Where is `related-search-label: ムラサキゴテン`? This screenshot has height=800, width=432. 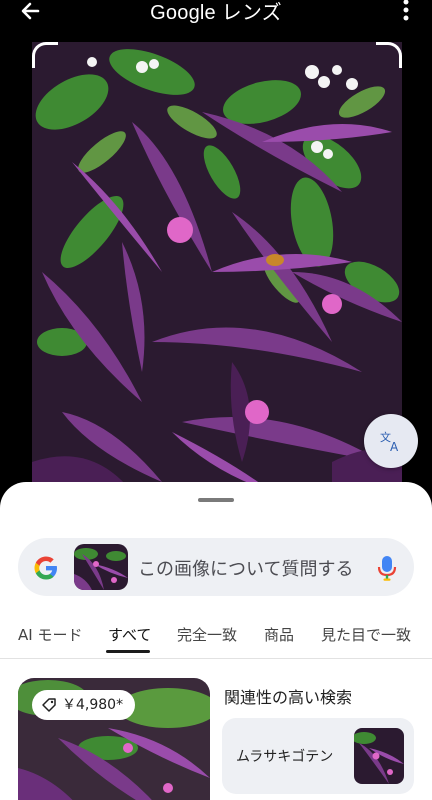
related-search-label: ムラサキゴテン is located at coordinates (285, 757).